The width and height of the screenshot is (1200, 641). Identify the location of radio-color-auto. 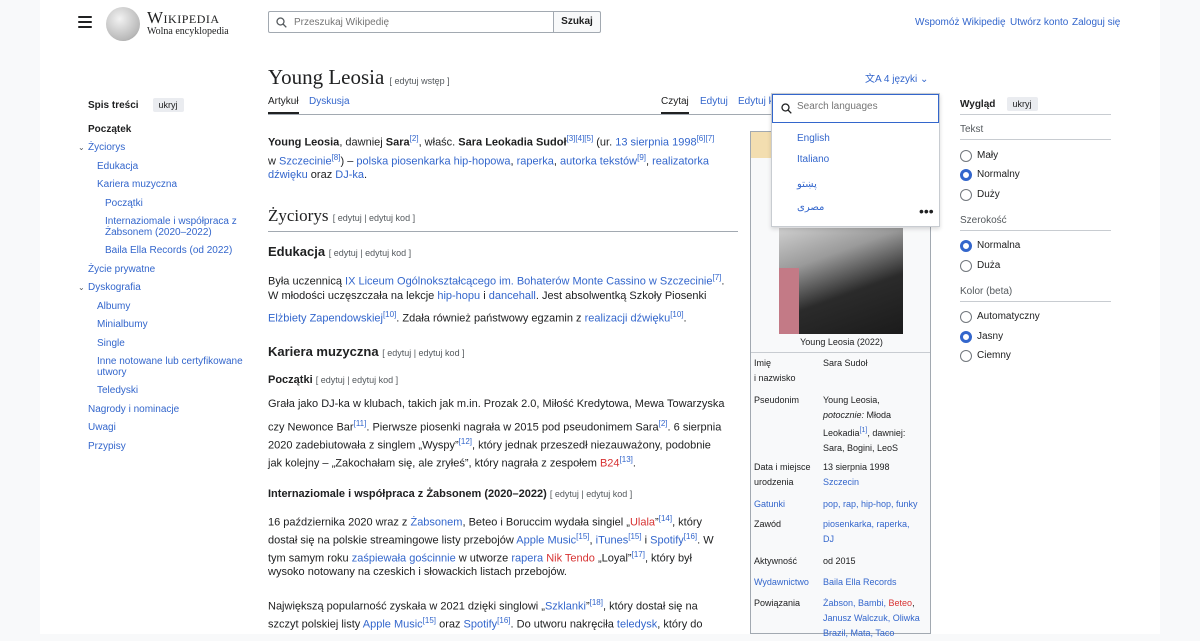
(966, 317).